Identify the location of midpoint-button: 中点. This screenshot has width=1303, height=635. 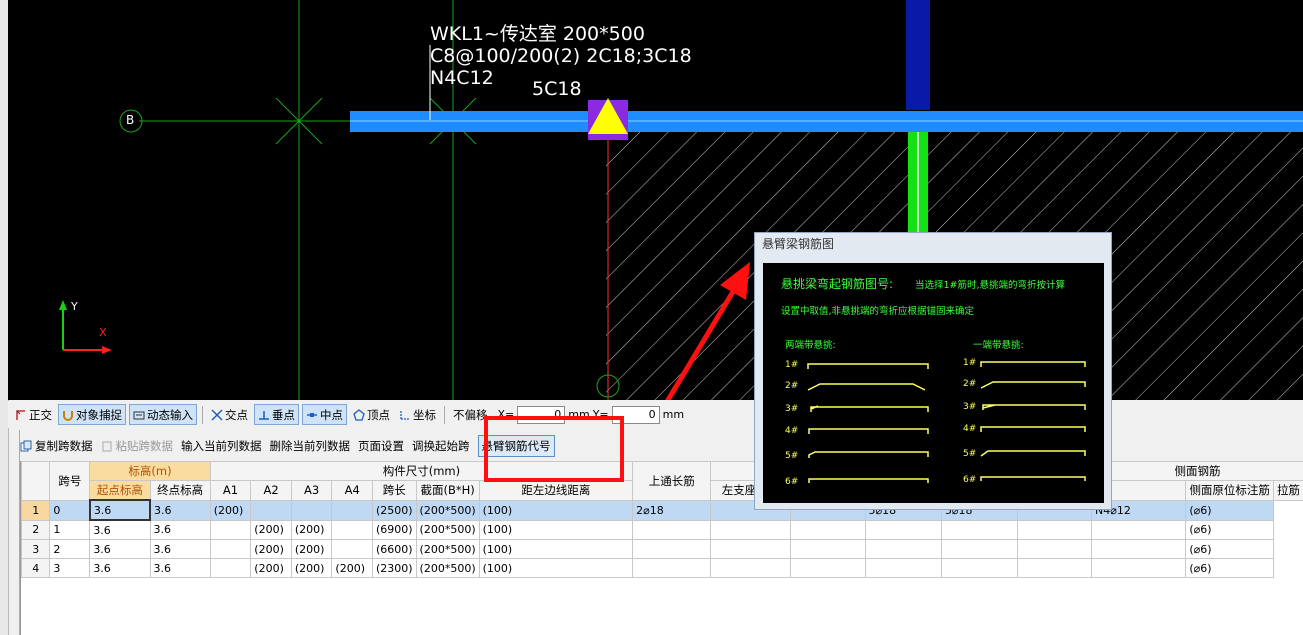
(324, 414).